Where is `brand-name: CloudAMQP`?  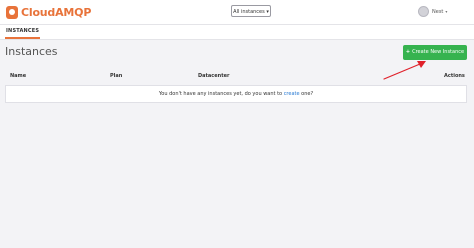
brand-name: CloudAMQP is located at coordinates (56, 12).